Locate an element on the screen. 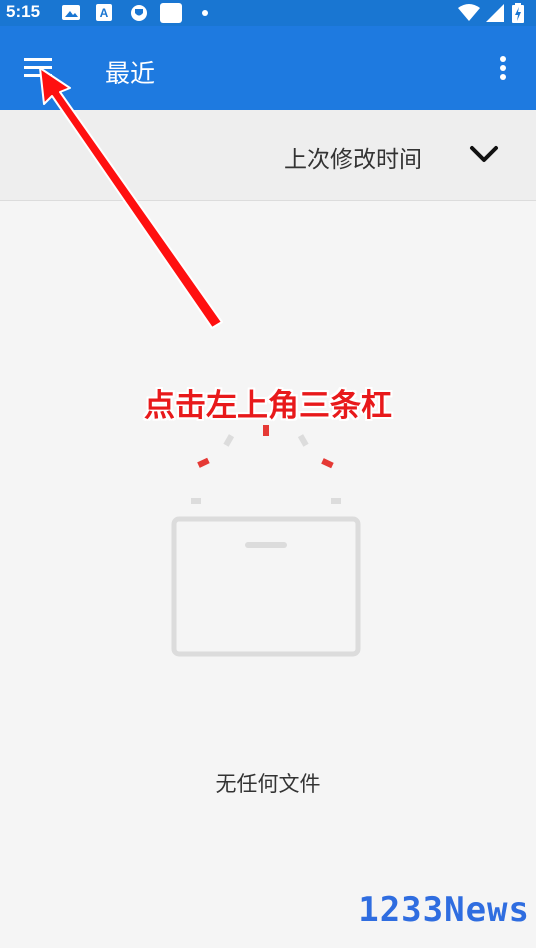 The height and width of the screenshot is (948, 536). image-icon is located at coordinates (71, 12).